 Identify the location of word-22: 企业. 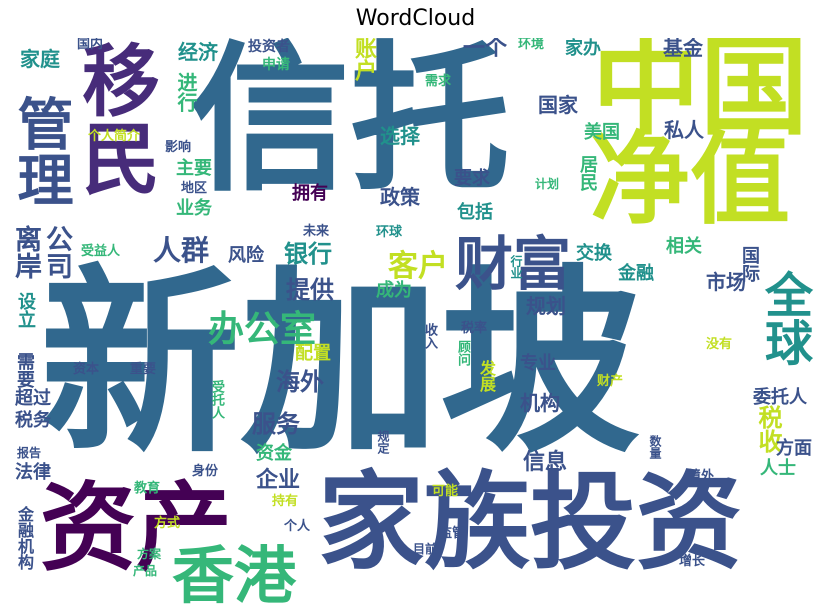
(278, 480).